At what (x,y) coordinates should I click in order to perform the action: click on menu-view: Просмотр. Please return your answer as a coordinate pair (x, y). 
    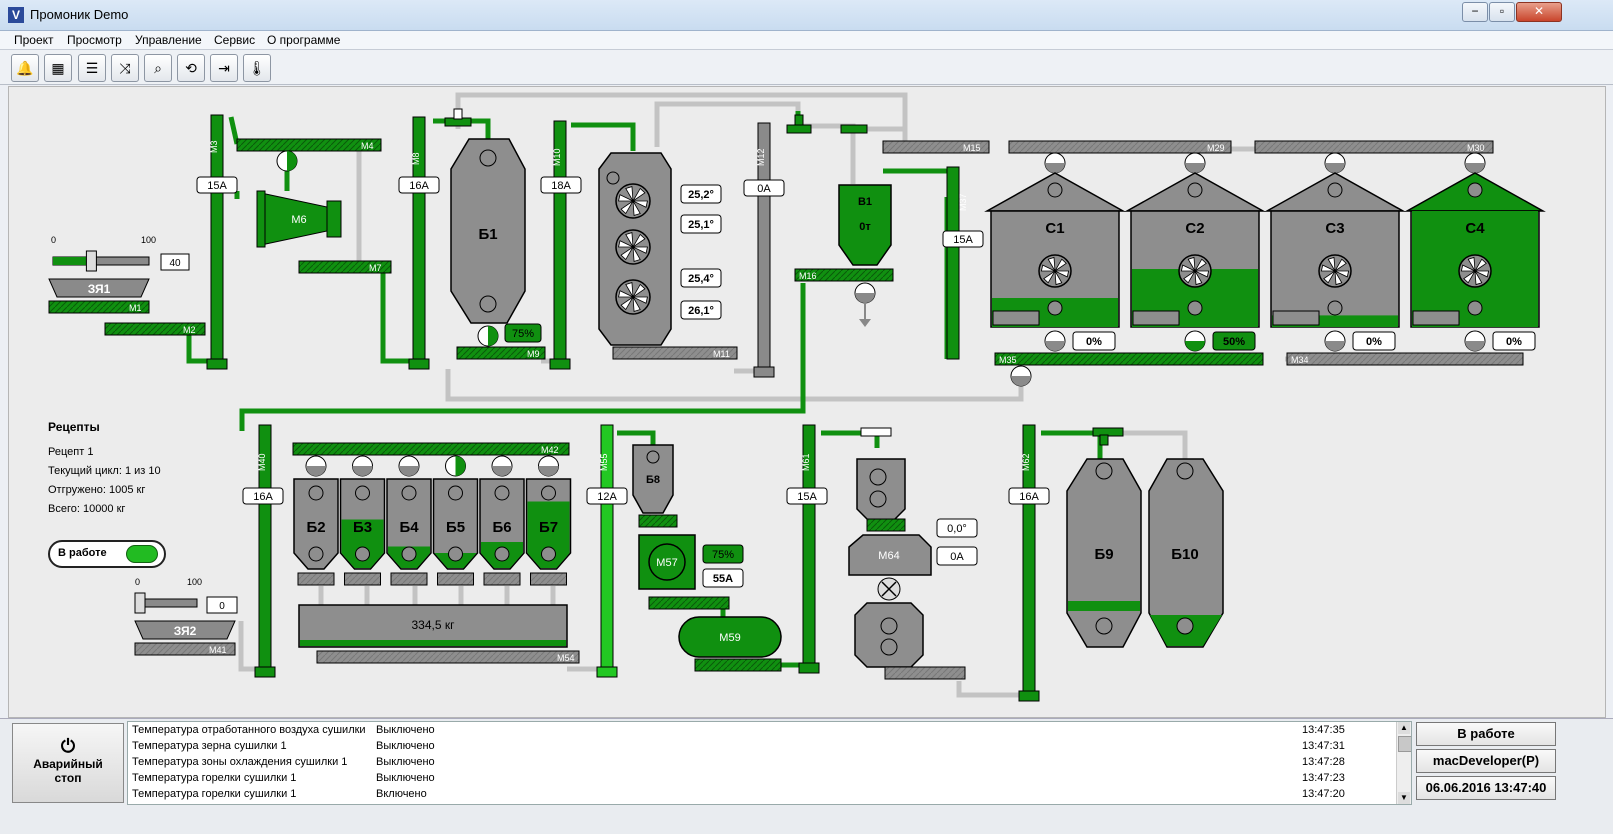
    Looking at the image, I should click on (94, 40).